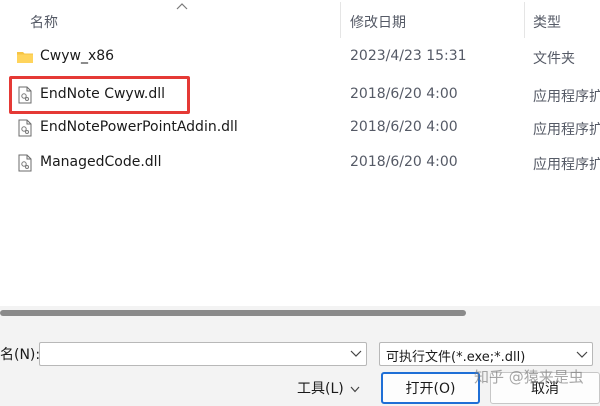 The width and height of the screenshot is (600, 406). What do you see at coordinates (456, 357) in the screenshot?
I see `filter-selected-value: 可执行文件(*.exe;*.dll)` at bounding box center [456, 357].